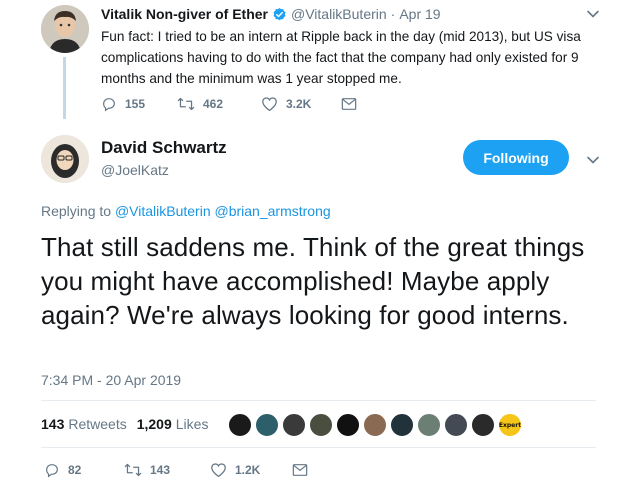 The image size is (642, 501). What do you see at coordinates (299, 104) in the screenshot?
I see `parent-like-count: 3.2K` at bounding box center [299, 104].